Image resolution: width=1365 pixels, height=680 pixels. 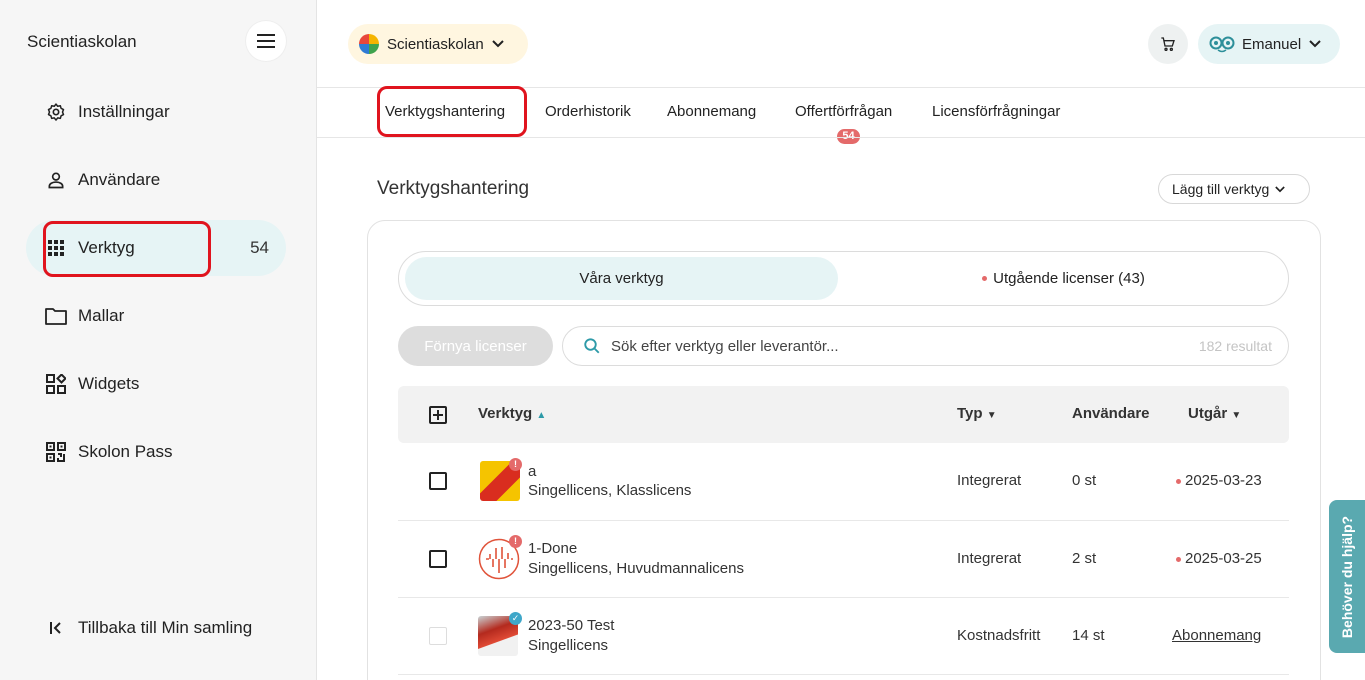 I want to click on grid-icon, so click(x=56, y=248).